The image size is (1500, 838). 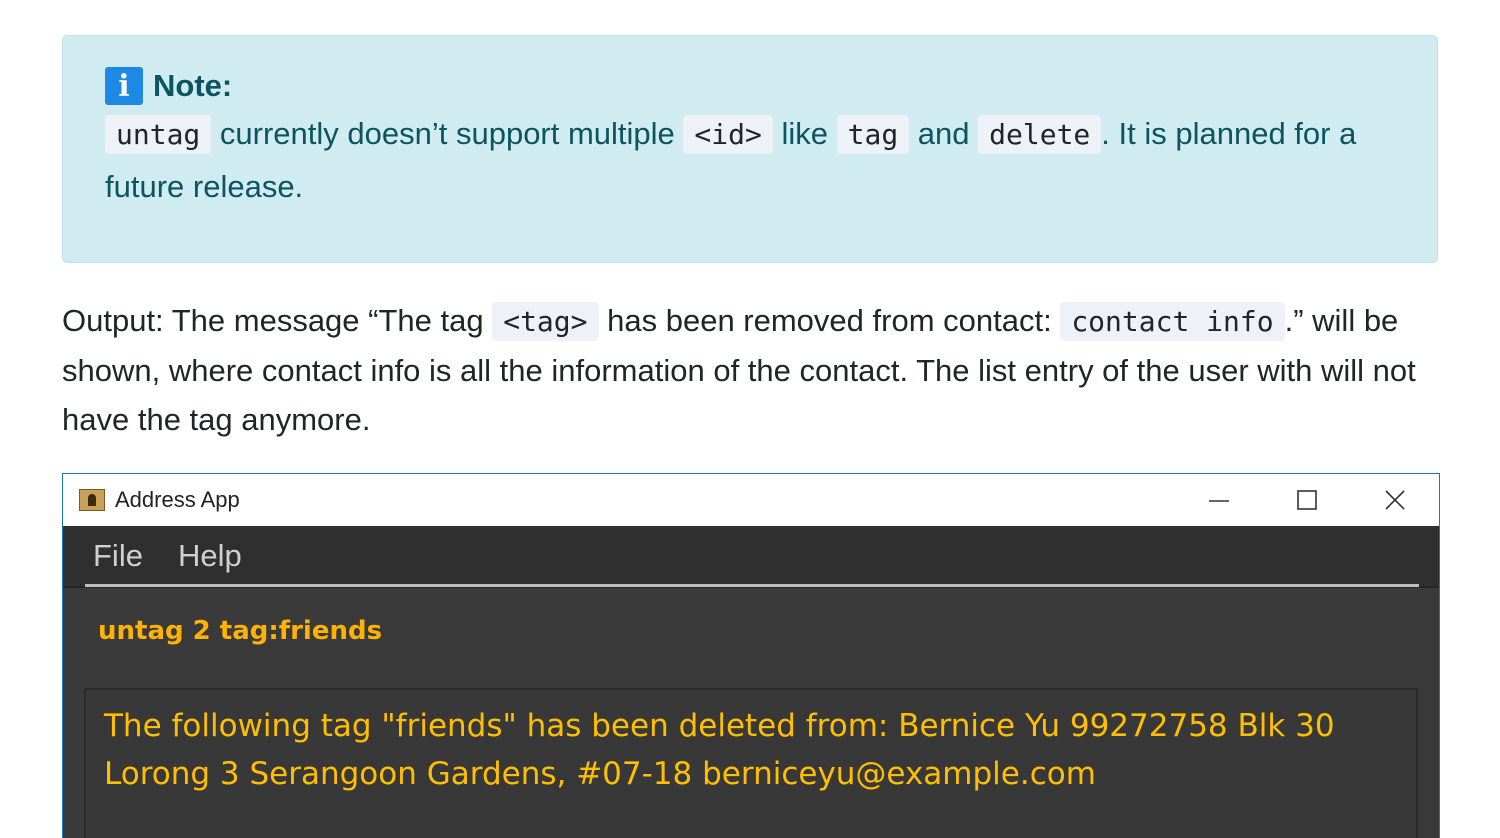 What do you see at coordinates (752, 585) in the screenshot?
I see `command-underline` at bounding box center [752, 585].